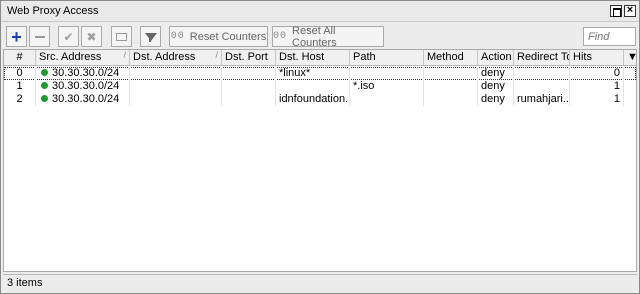 Image resolution: width=640 pixels, height=294 pixels. What do you see at coordinates (53, 11) in the screenshot?
I see `window-title: Web Proxy Access` at bounding box center [53, 11].